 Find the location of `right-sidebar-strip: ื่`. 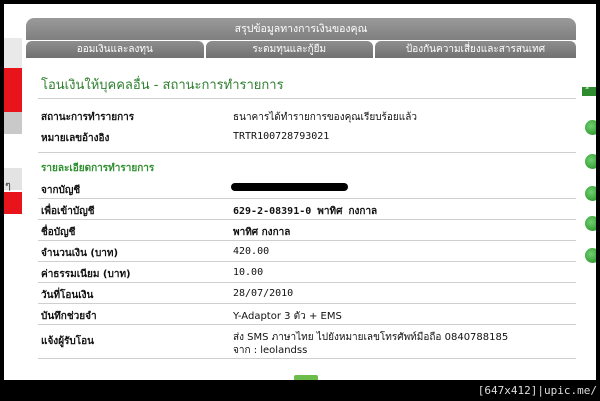

right-sidebar-strip: ื่ is located at coordinates (589, 192).